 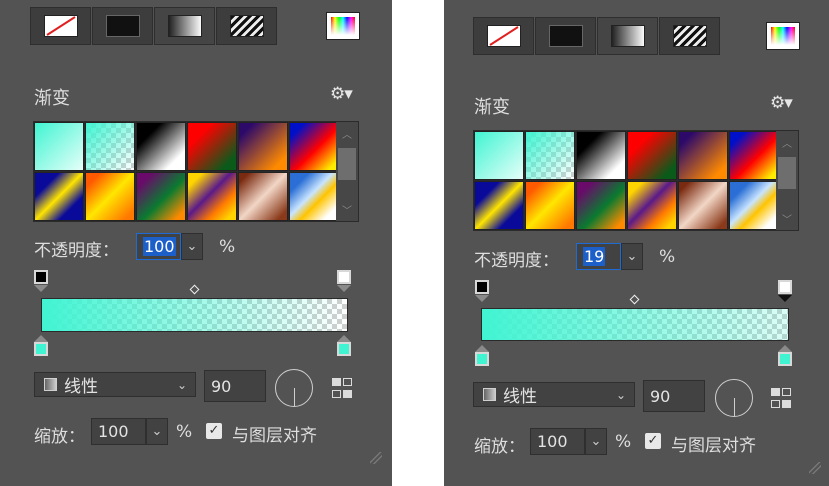 What do you see at coordinates (499, 447) in the screenshot?
I see `scale-label: 缩放：` at bounding box center [499, 447].